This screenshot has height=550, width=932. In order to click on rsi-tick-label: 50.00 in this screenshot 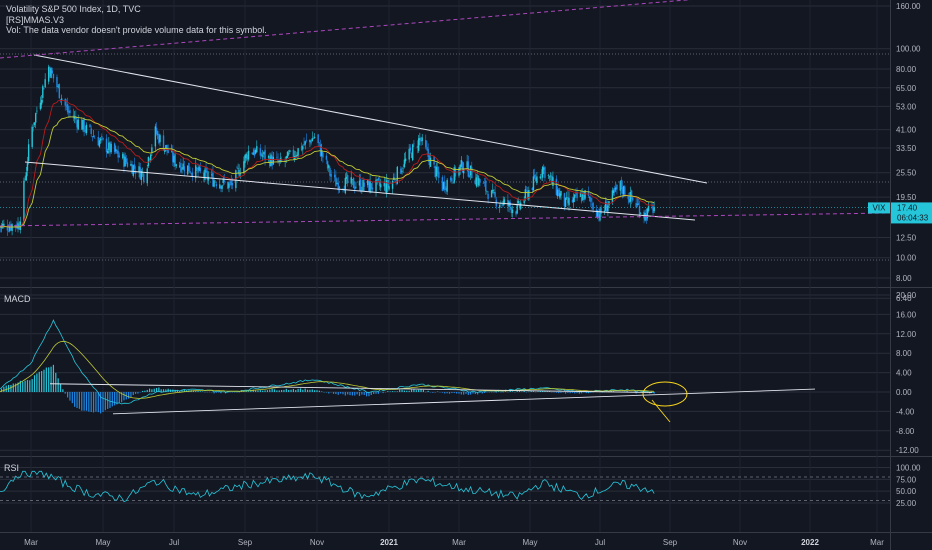, I will do `click(906, 491)`.